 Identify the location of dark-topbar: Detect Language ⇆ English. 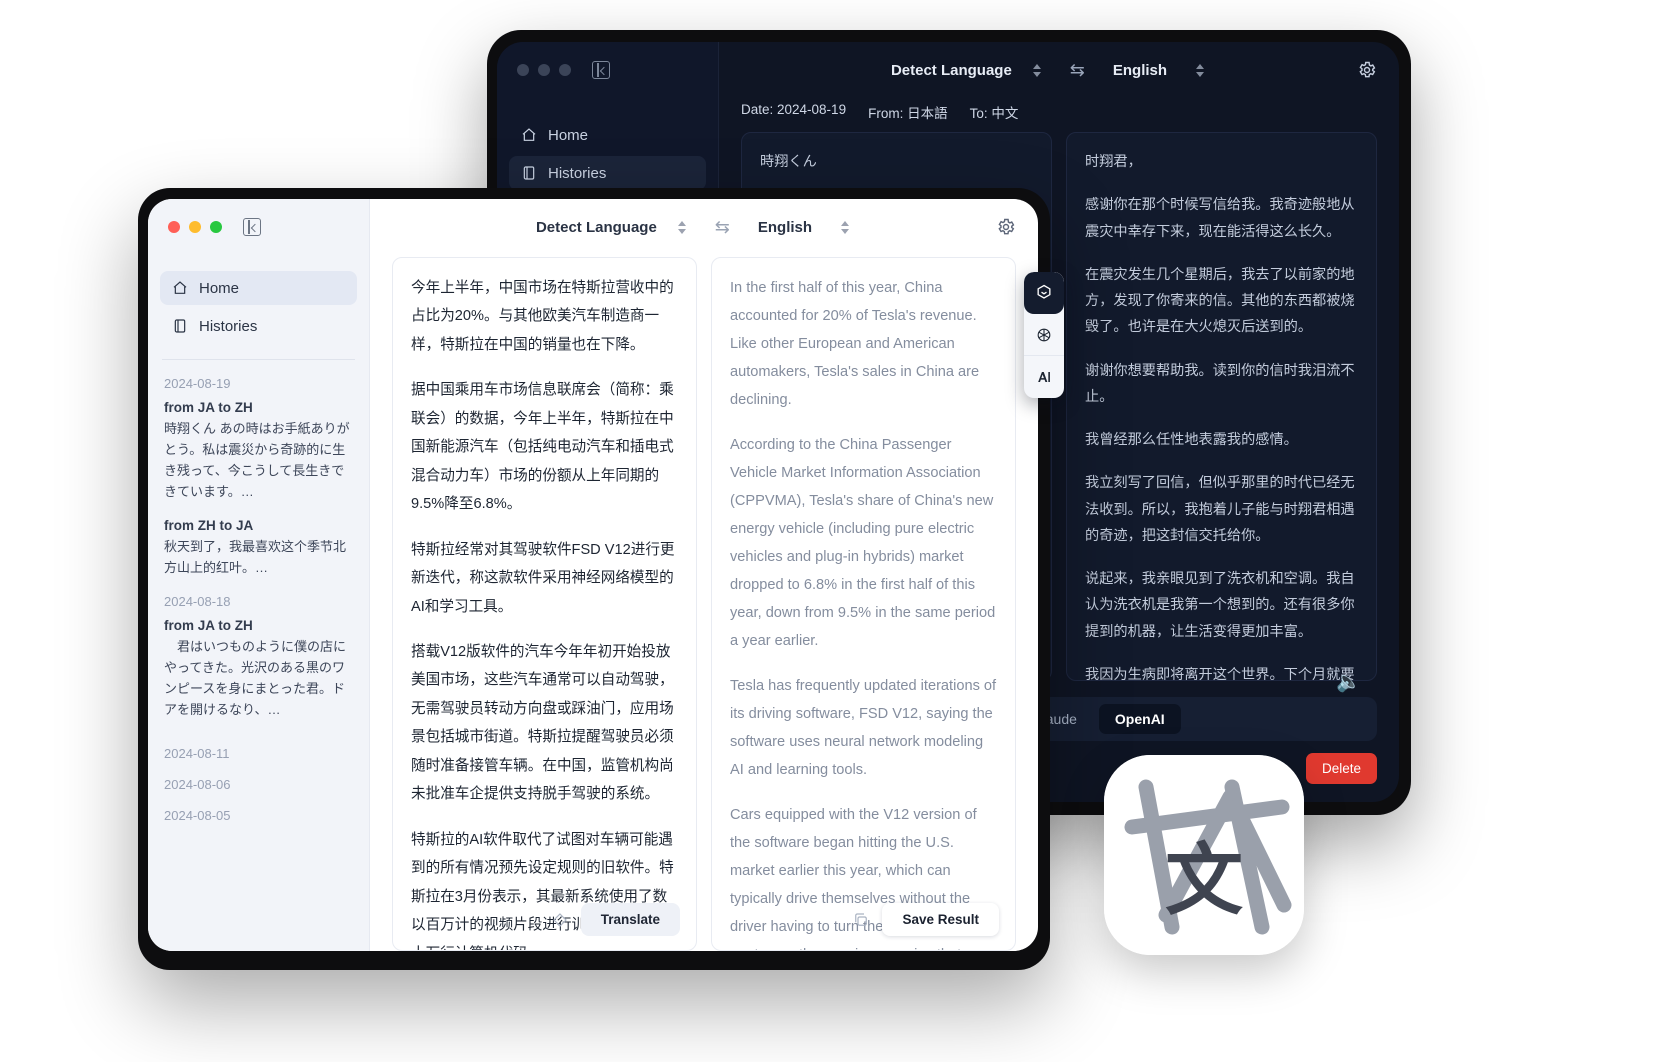
(1059, 70).